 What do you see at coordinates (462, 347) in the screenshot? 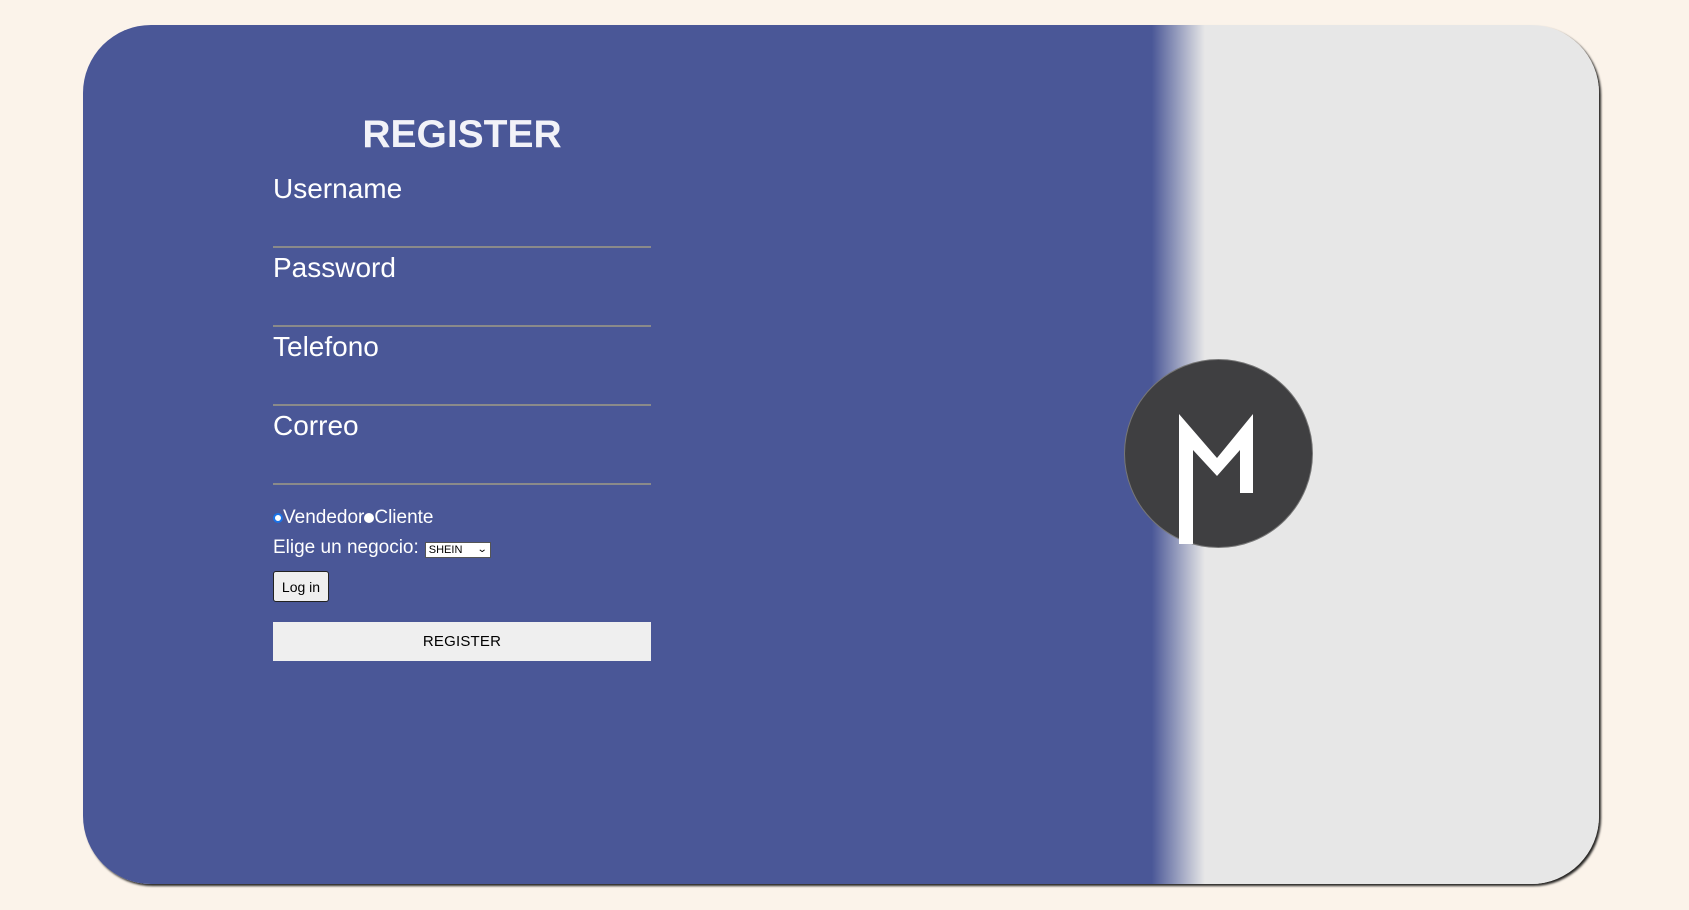
I see `phone-input` at bounding box center [462, 347].